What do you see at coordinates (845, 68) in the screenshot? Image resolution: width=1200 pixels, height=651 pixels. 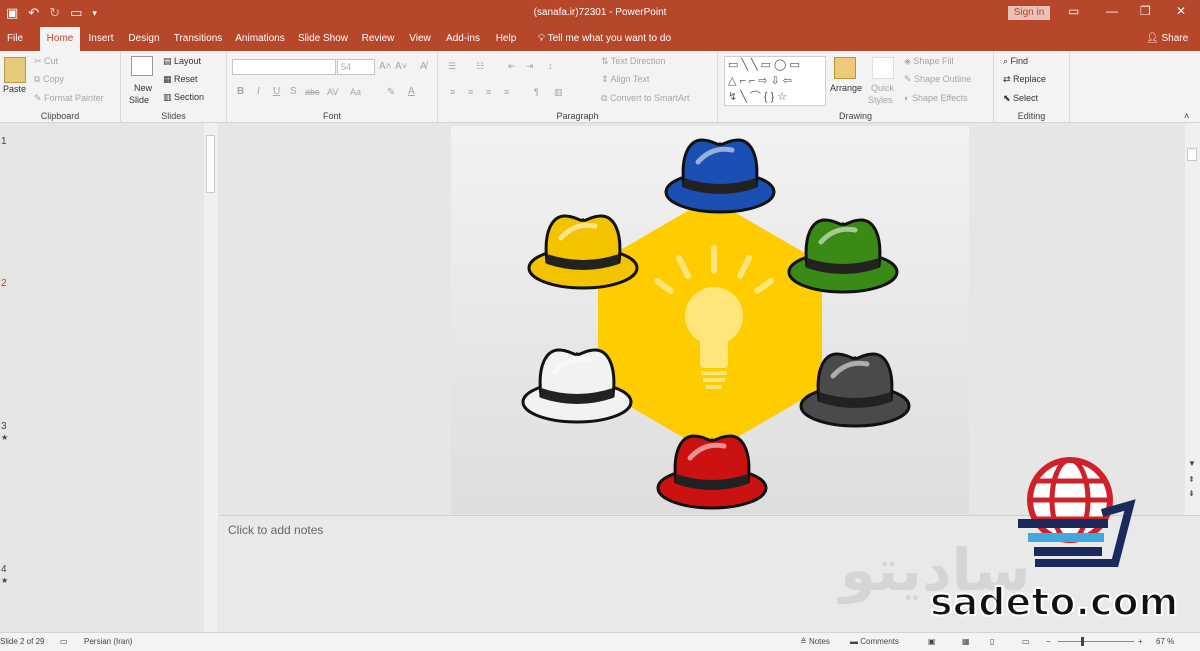 I see `arrange-icon` at bounding box center [845, 68].